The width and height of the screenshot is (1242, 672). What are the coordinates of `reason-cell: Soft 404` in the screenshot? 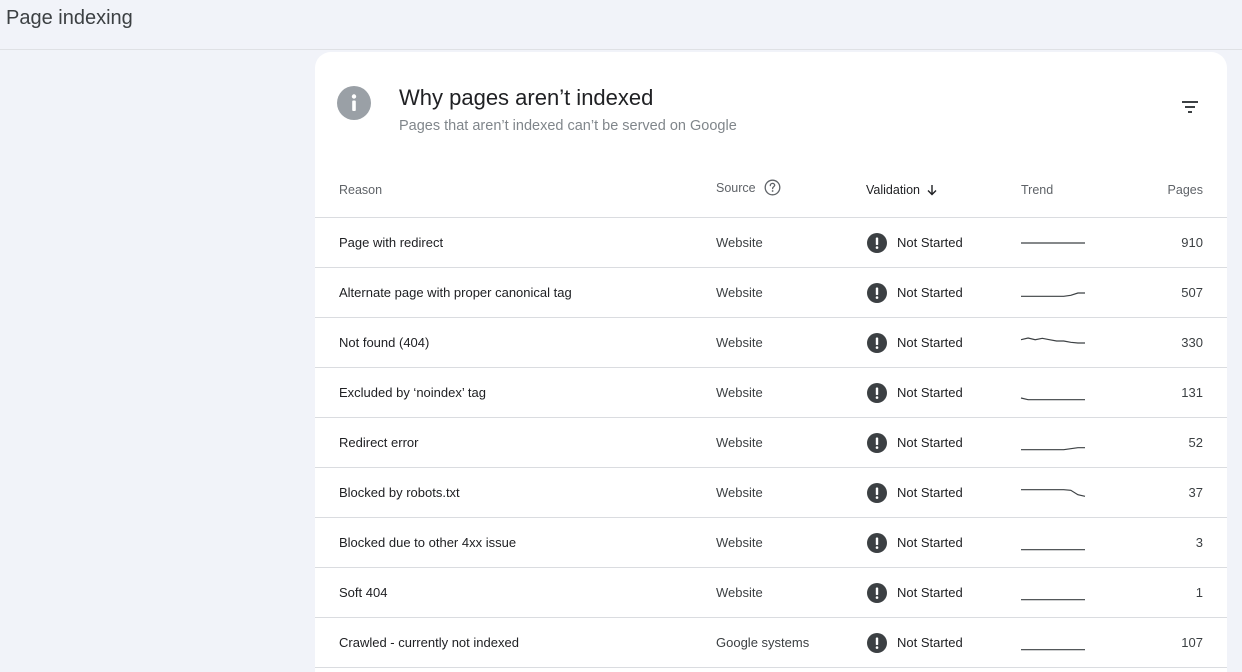 It's located at (363, 592).